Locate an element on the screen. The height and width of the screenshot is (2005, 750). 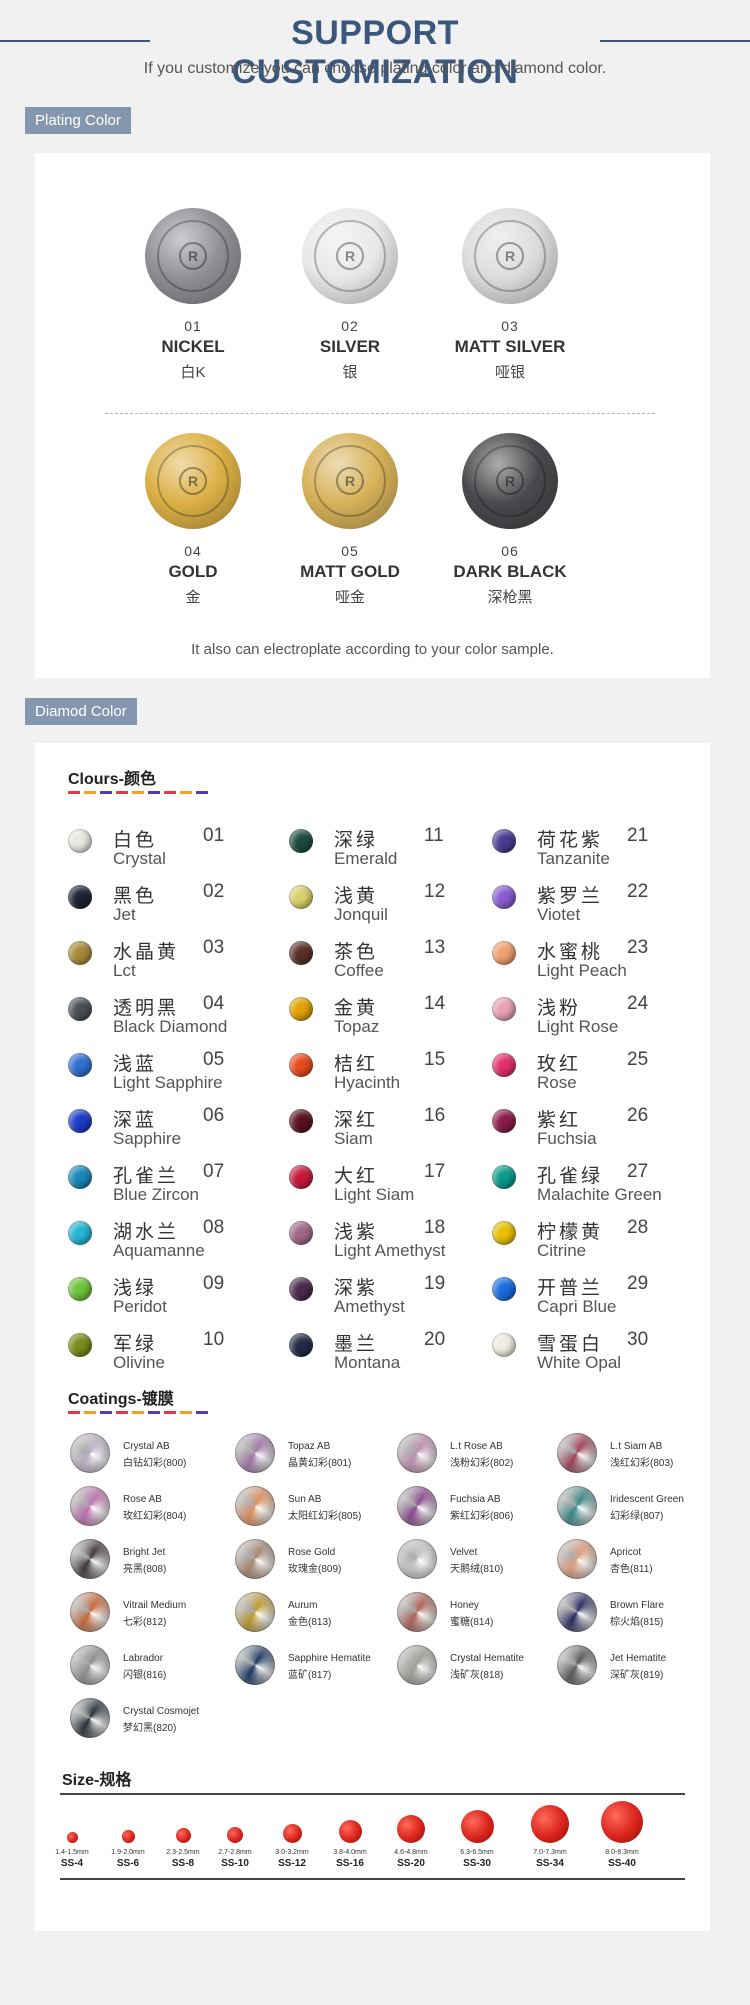
colour-name-en: Topaz is located at coordinates (357, 1026).